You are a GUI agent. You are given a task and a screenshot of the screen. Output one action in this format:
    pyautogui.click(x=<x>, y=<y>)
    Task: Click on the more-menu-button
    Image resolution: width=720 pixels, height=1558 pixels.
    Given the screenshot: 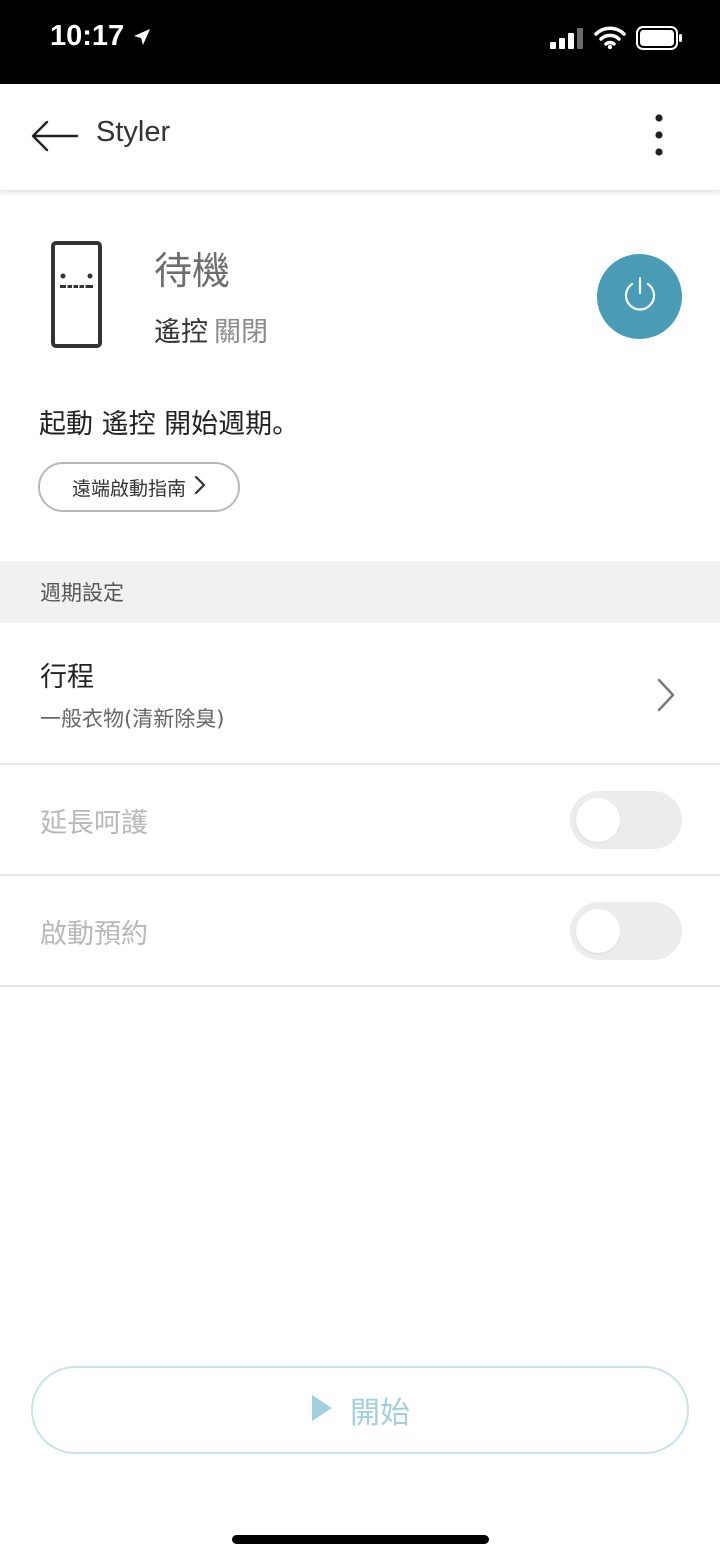 What is the action you would take?
    pyautogui.click(x=659, y=138)
    